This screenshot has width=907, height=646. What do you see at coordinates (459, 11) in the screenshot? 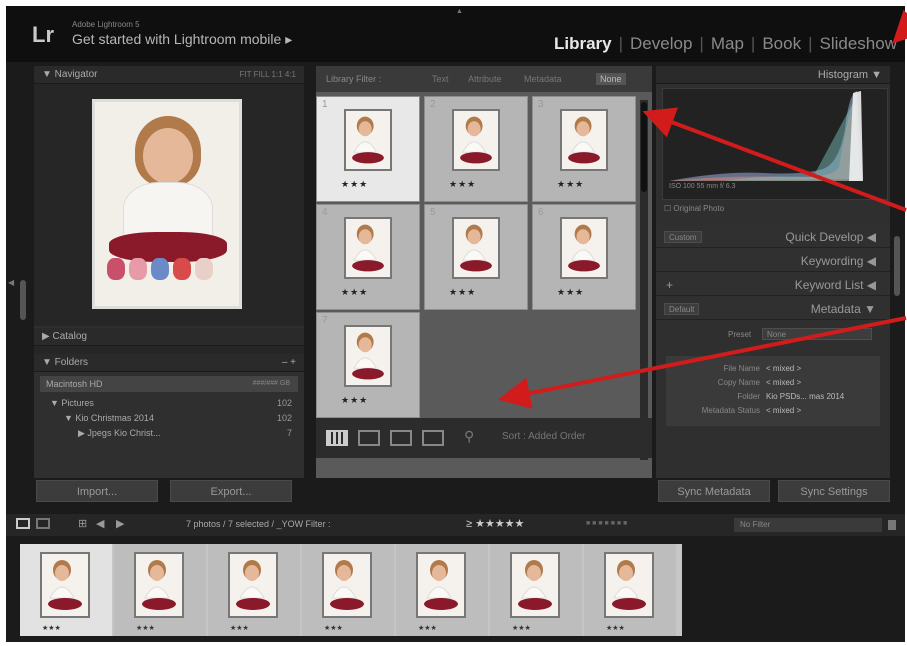
I see `panel-collapse-triangle-icon: ▲` at bounding box center [459, 11].